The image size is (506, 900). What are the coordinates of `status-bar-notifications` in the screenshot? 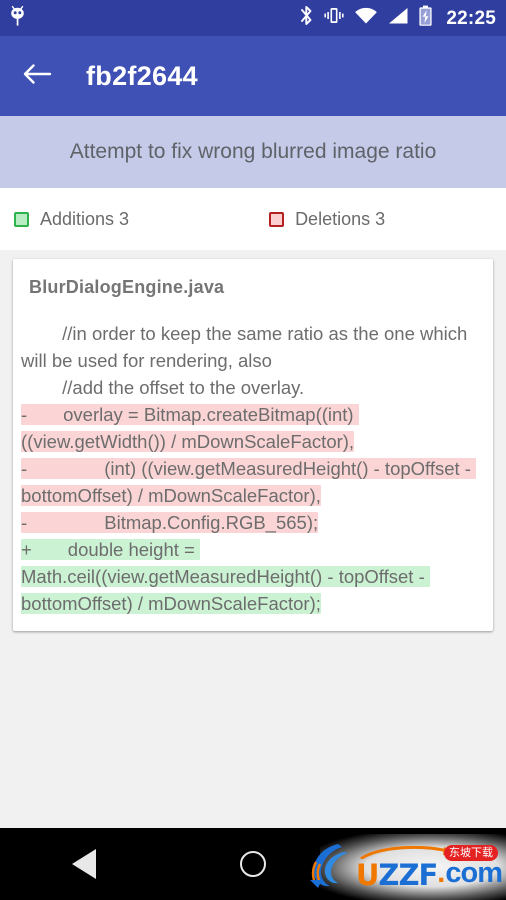 It's located at (17, 18).